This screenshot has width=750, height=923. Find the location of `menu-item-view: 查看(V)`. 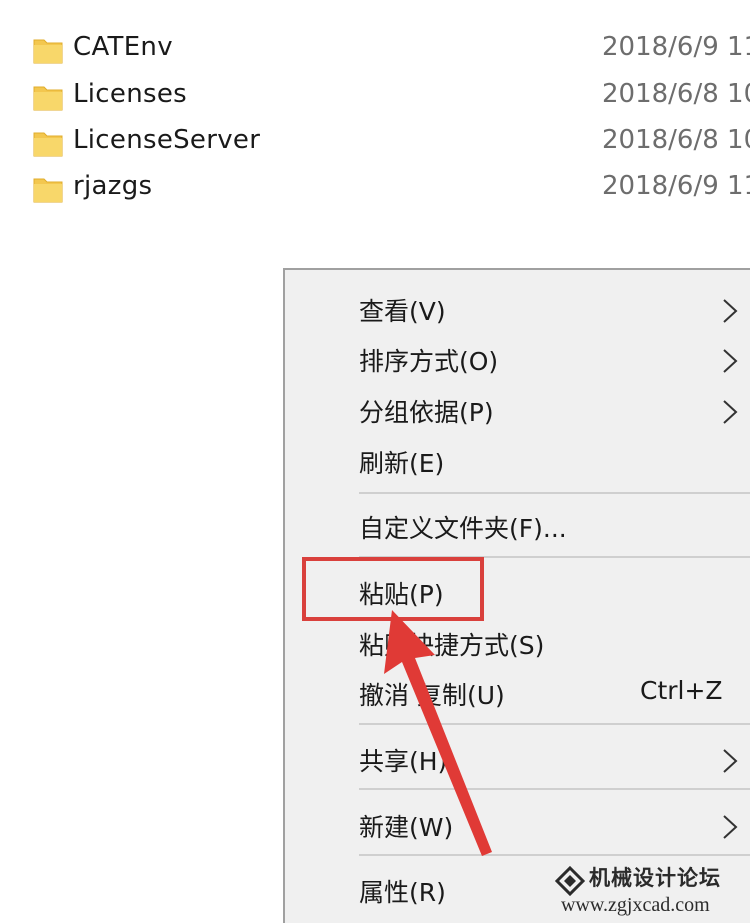

menu-item-view: 查看(V) is located at coordinates (517, 311).